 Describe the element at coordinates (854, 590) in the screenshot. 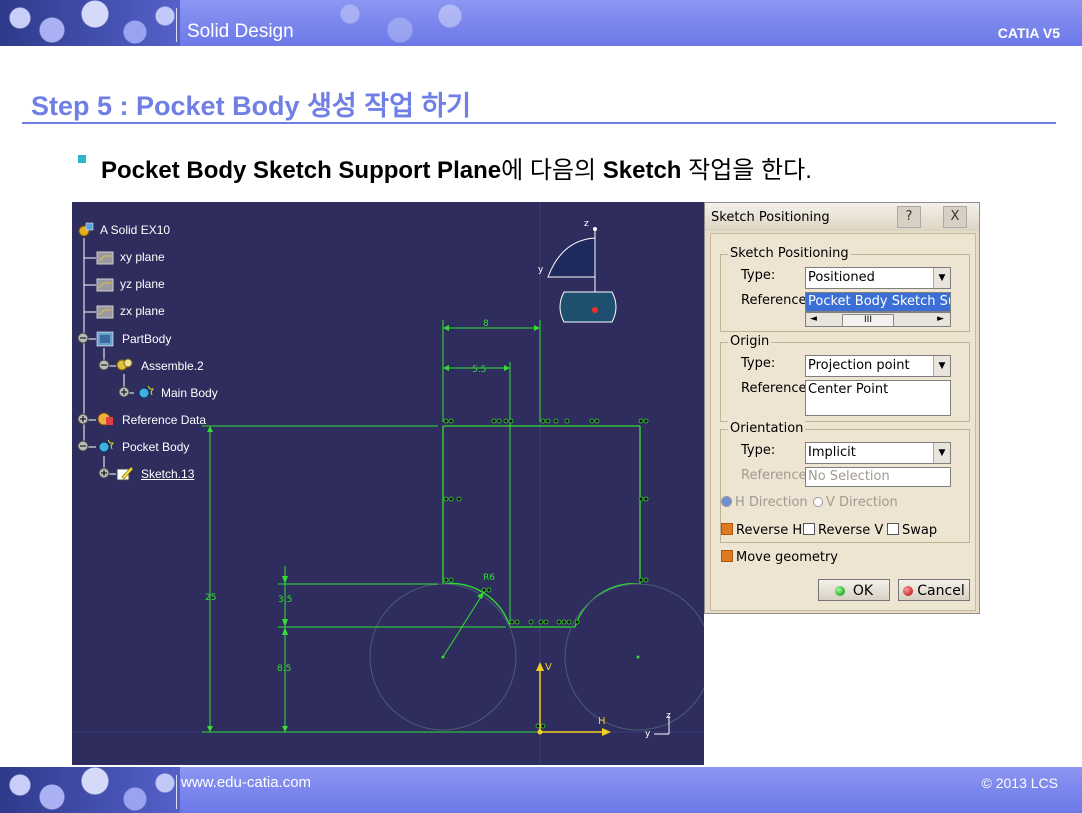

I see `ok-button: OK` at that location.